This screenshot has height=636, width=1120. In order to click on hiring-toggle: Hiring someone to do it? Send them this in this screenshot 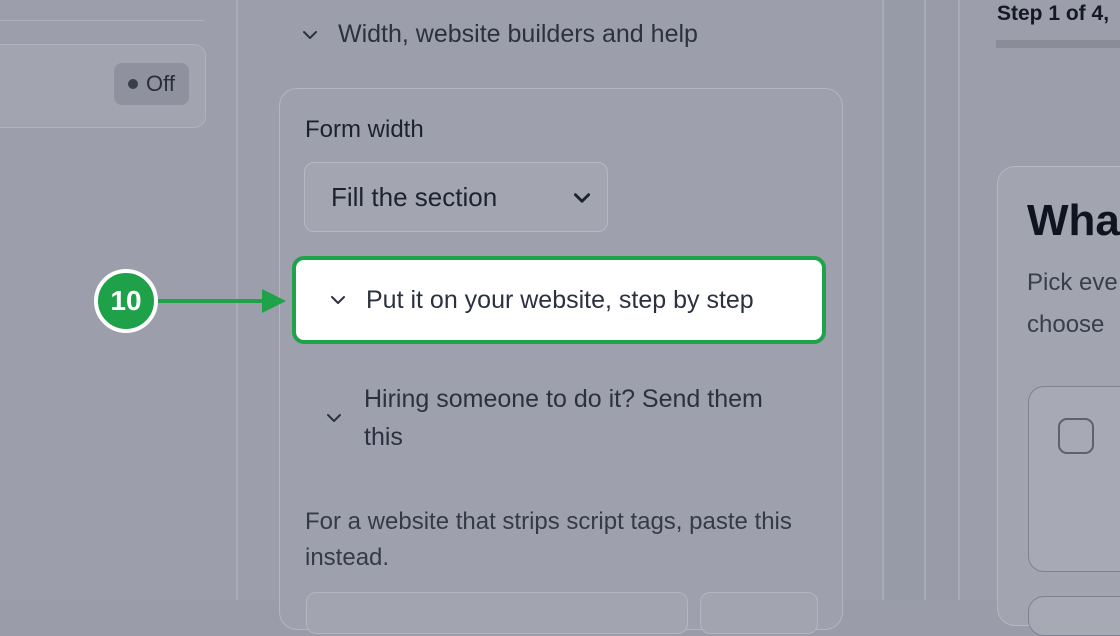, I will do `click(564, 418)`.